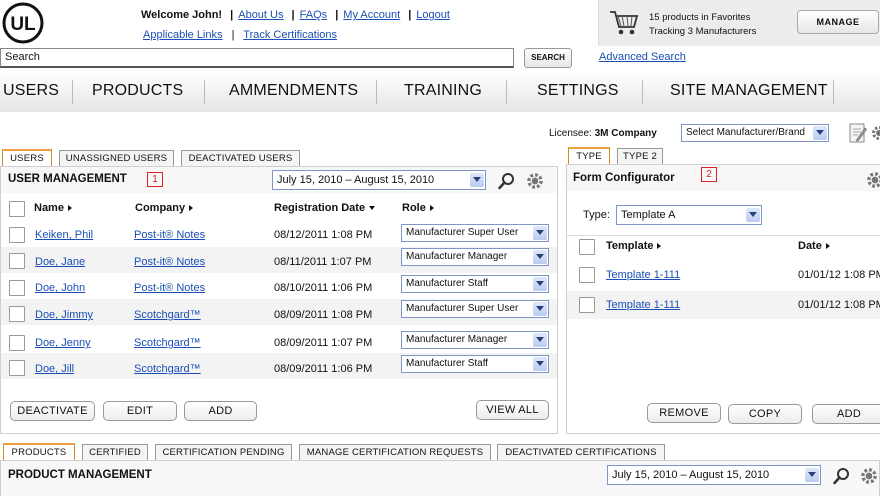 The image size is (880, 496). Describe the element at coordinates (325, 208) in the screenshot. I see `column-header-registration-date: Registration Date` at that location.